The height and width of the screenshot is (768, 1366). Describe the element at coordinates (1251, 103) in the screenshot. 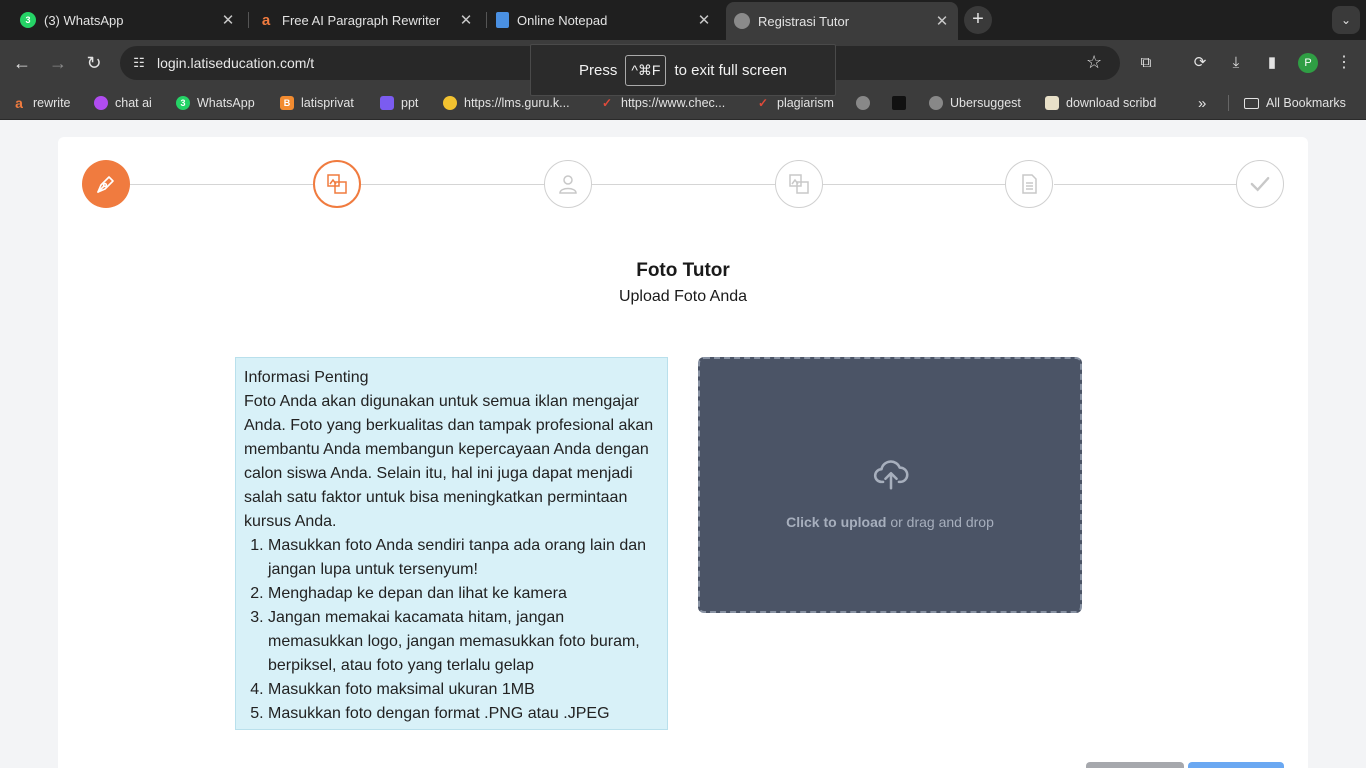

I see `folder-icon` at that location.